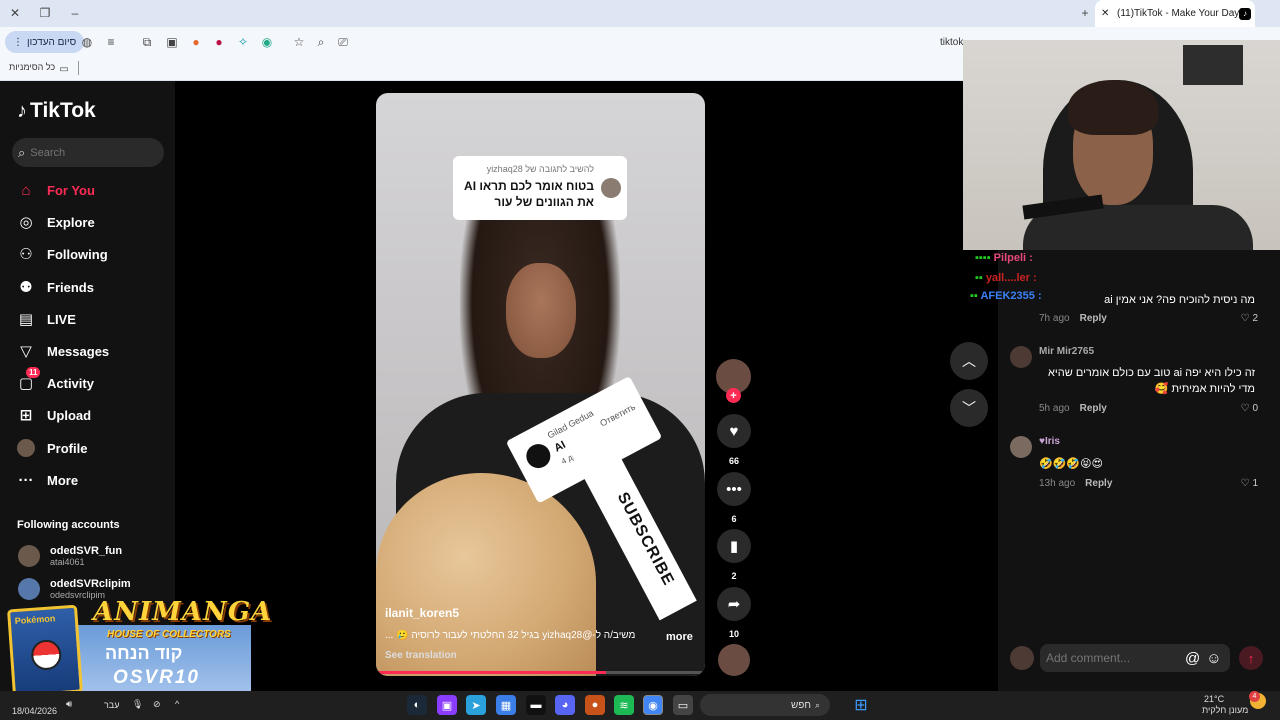 The image size is (1280, 720). What do you see at coordinates (476, 705) in the screenshot?
I see `telegram-icon: ➤` at bounding box center [476, 705].